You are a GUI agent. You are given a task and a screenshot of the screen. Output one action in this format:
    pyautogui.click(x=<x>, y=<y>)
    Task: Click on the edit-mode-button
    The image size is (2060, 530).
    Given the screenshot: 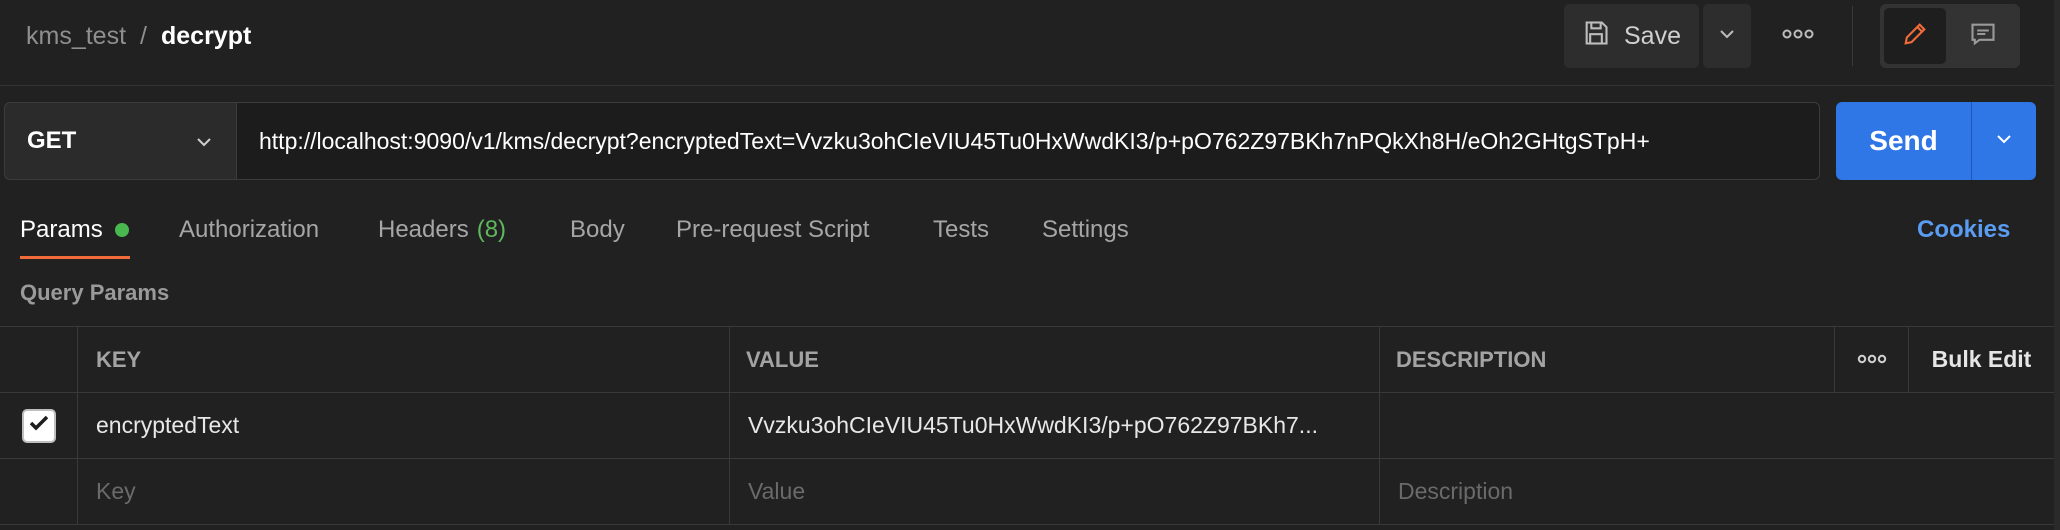 What is the action you would take?
    pyautogui.click(x=1915, y=36)
    